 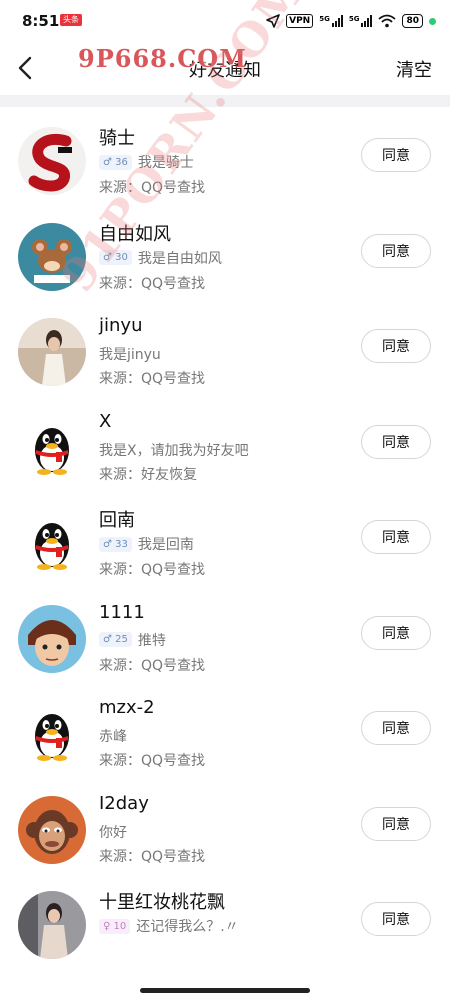 I want to click on section-divider, so click(x=225, y=101).